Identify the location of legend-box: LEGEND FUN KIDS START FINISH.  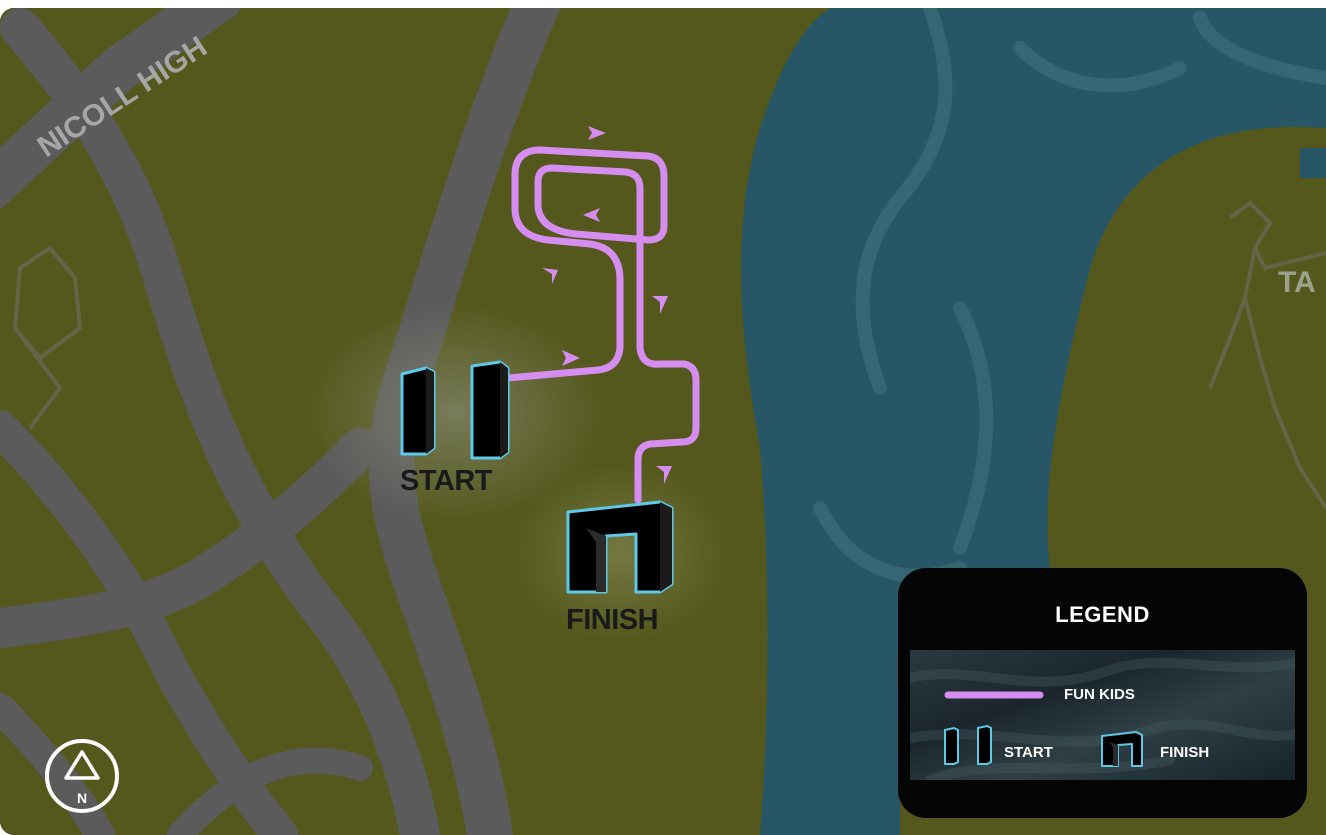
(1102, 693).